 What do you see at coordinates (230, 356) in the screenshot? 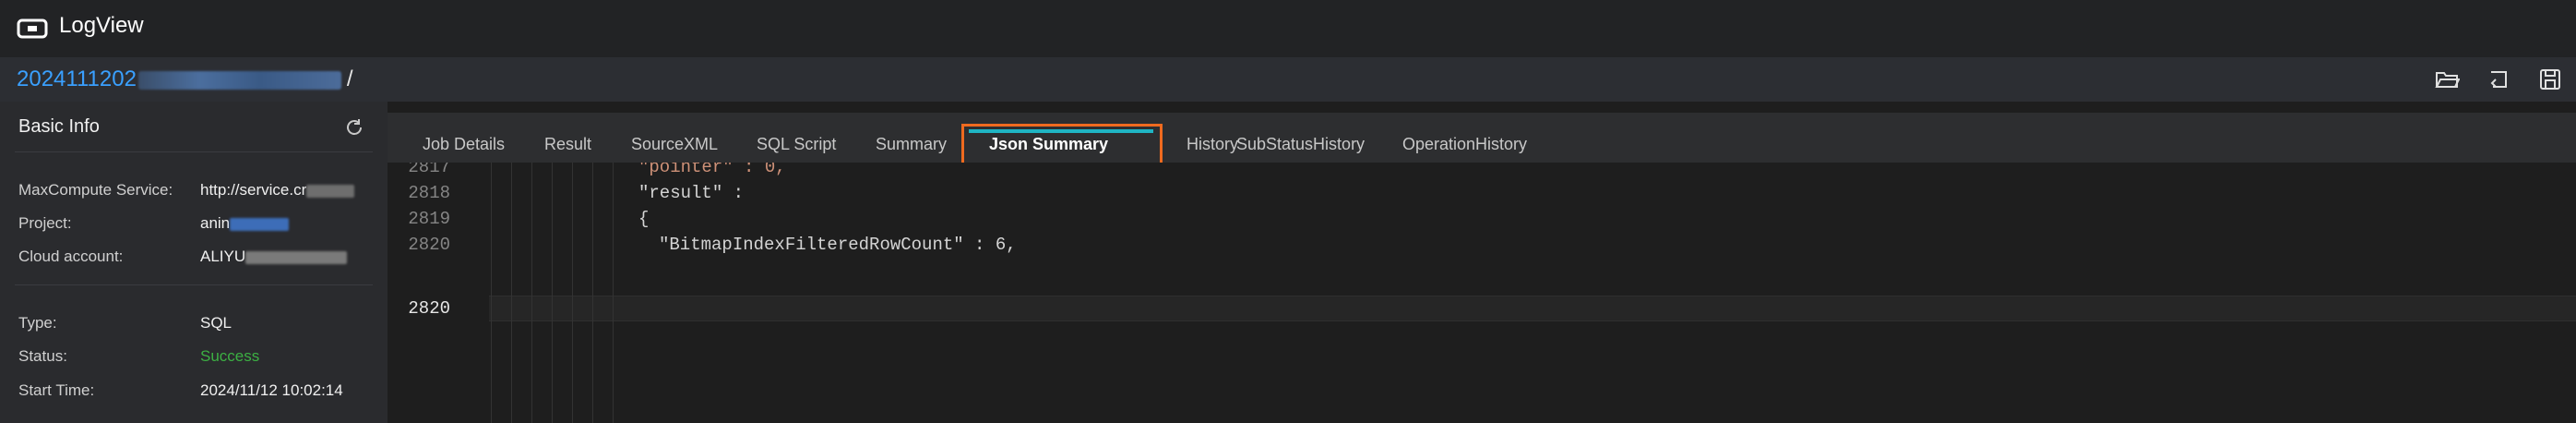
I see `status-value: Success` at bounding box center [230, 356].